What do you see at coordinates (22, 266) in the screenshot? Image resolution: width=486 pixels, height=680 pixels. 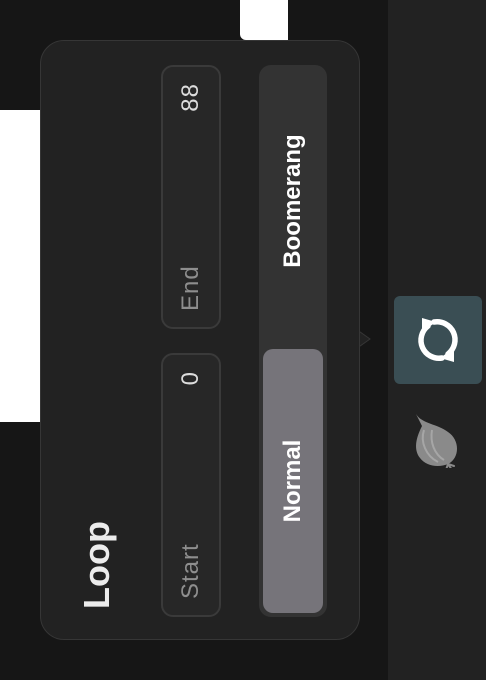 I see `canvas-fragment-left` at bounding box center [22, 266].